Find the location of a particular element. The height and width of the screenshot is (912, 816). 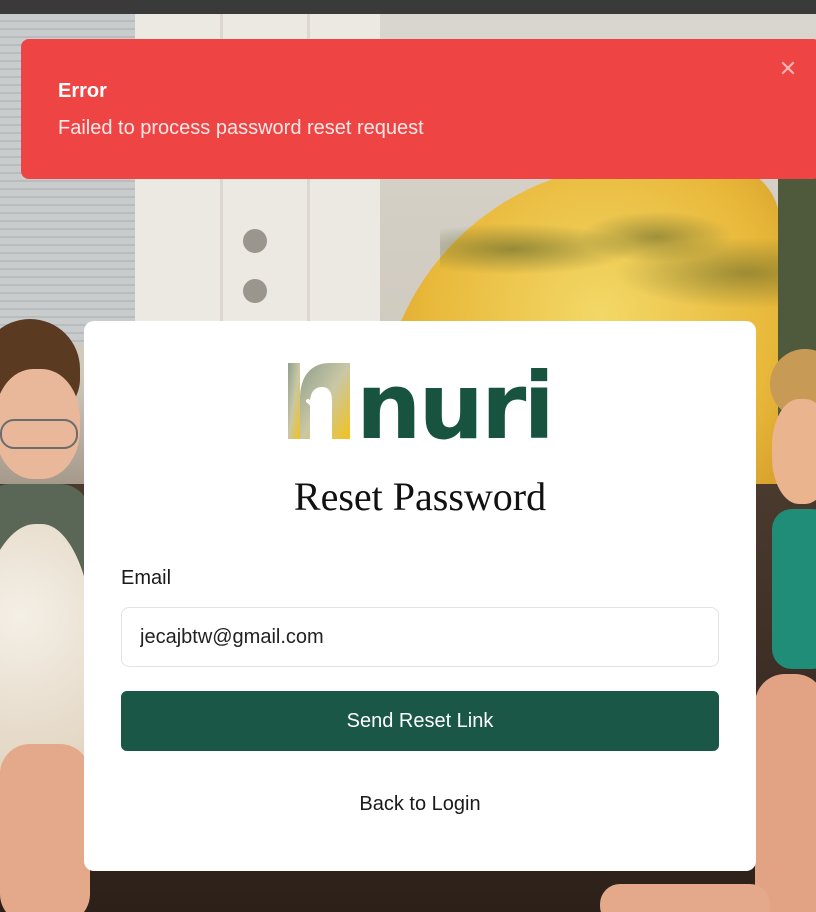

close-icon: ✕ is located at coordinates (788, 69).